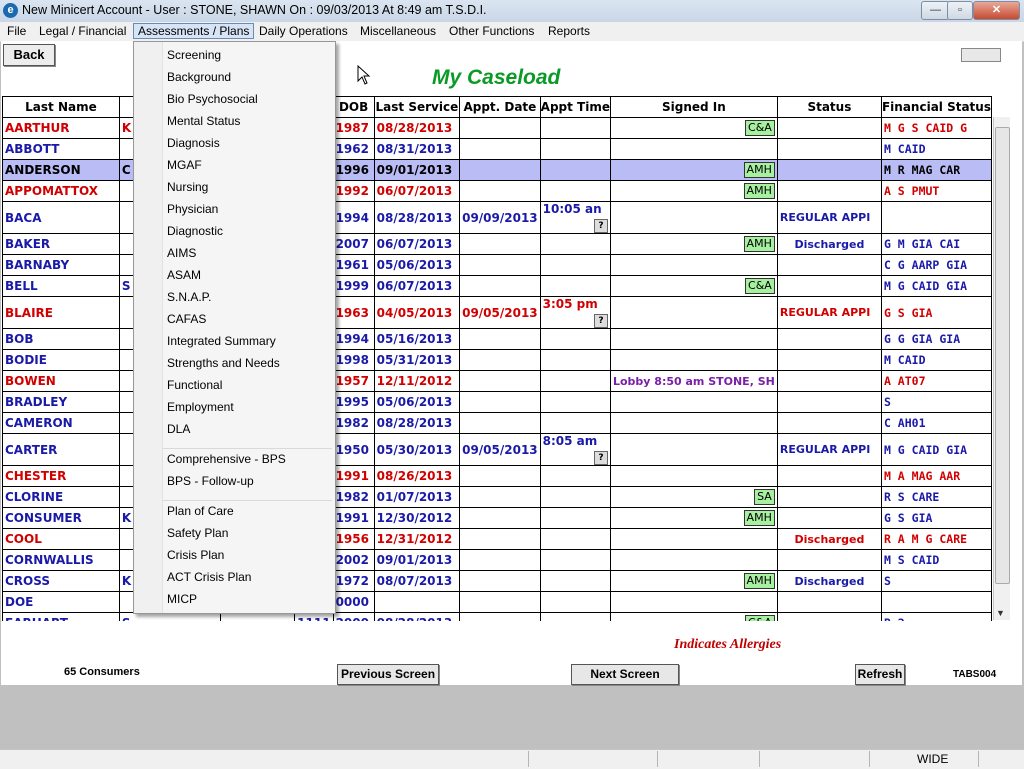 This screenshot has width=1024, height=769. What do you see at coordinates (996, 10) in the screenshot?
I see `close-button: ✕` at bounding box center [996, 10].